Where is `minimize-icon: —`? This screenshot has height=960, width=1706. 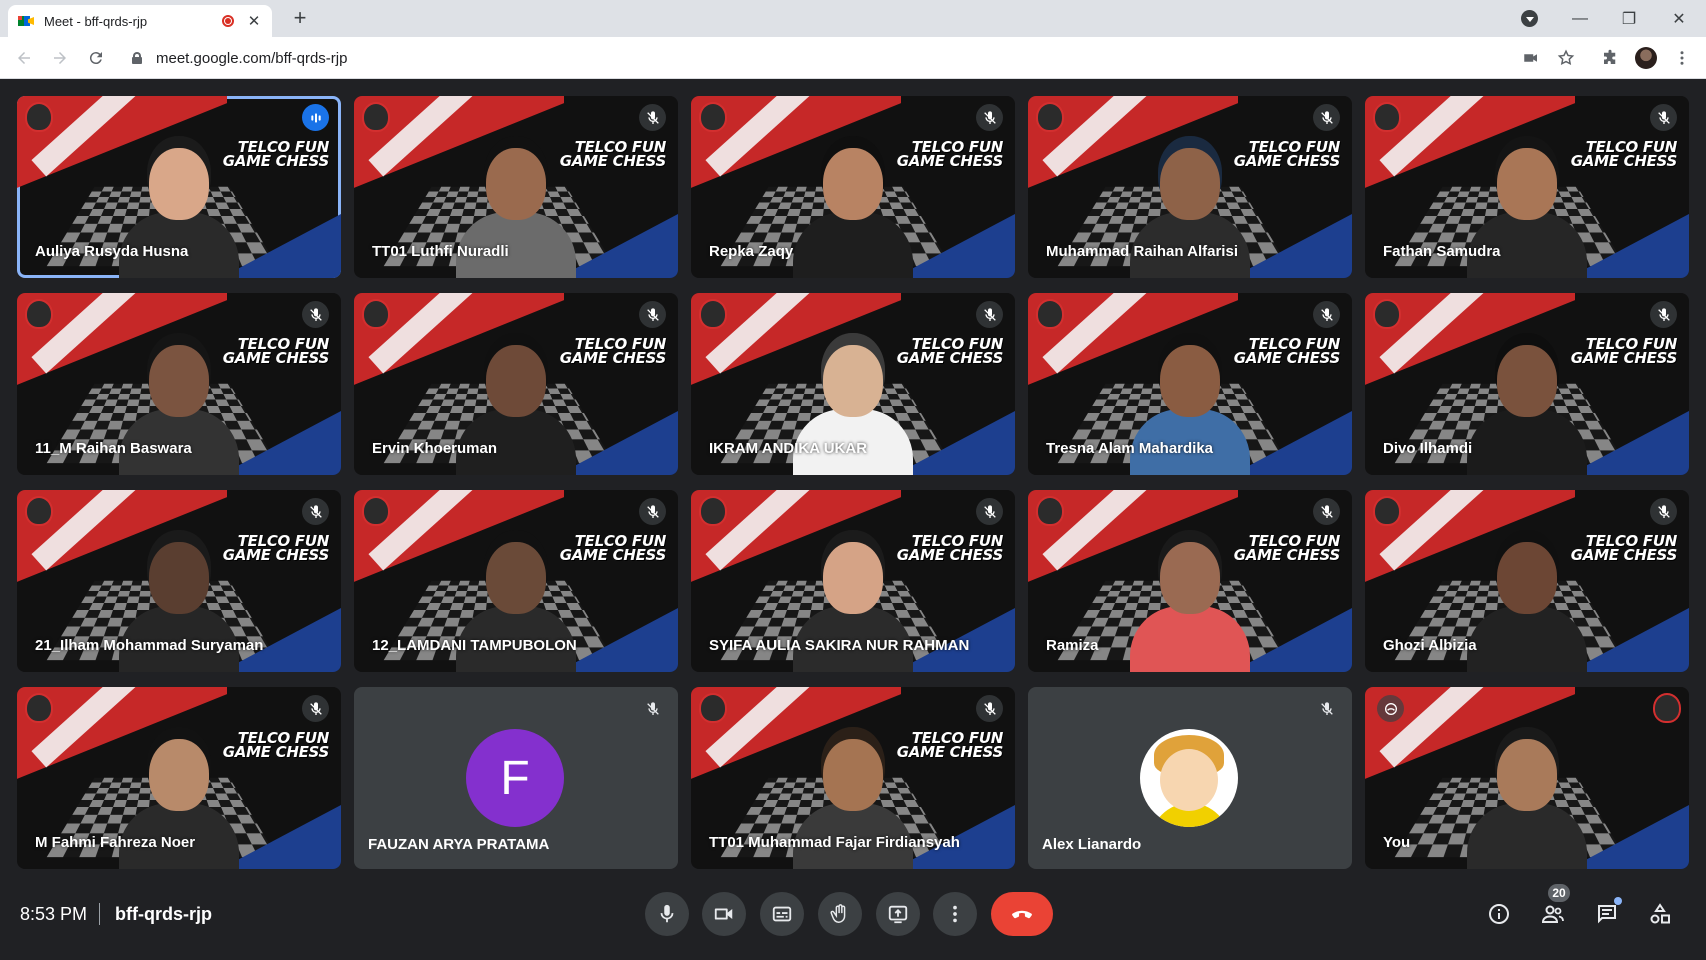 minimize-icon: — is located at coordinates (1580, 18).